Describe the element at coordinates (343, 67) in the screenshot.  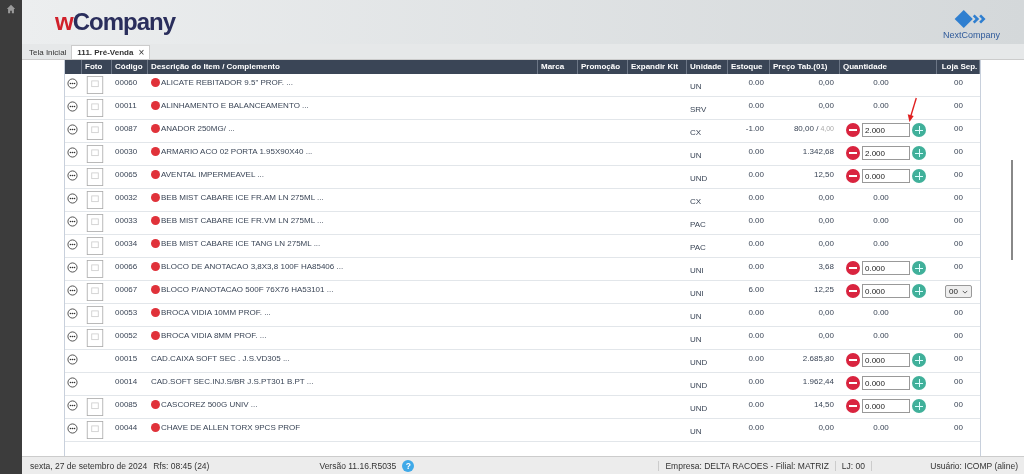
I see `column-header: Descrição do Item / Complemento` at that location.